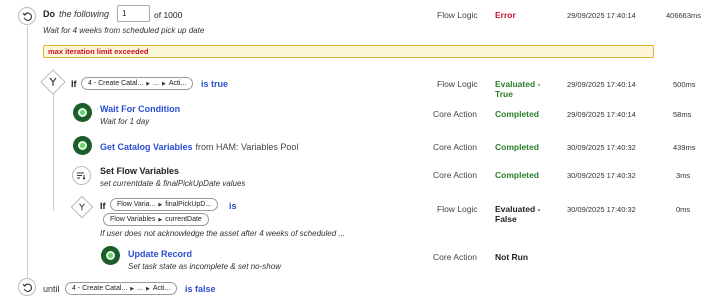 This screenshot has width=711, height=298. What do you see at coordinates (457, 209) in the screenshot?
I see `if2-category: Flow Logic` at bounding box center [457, 209].